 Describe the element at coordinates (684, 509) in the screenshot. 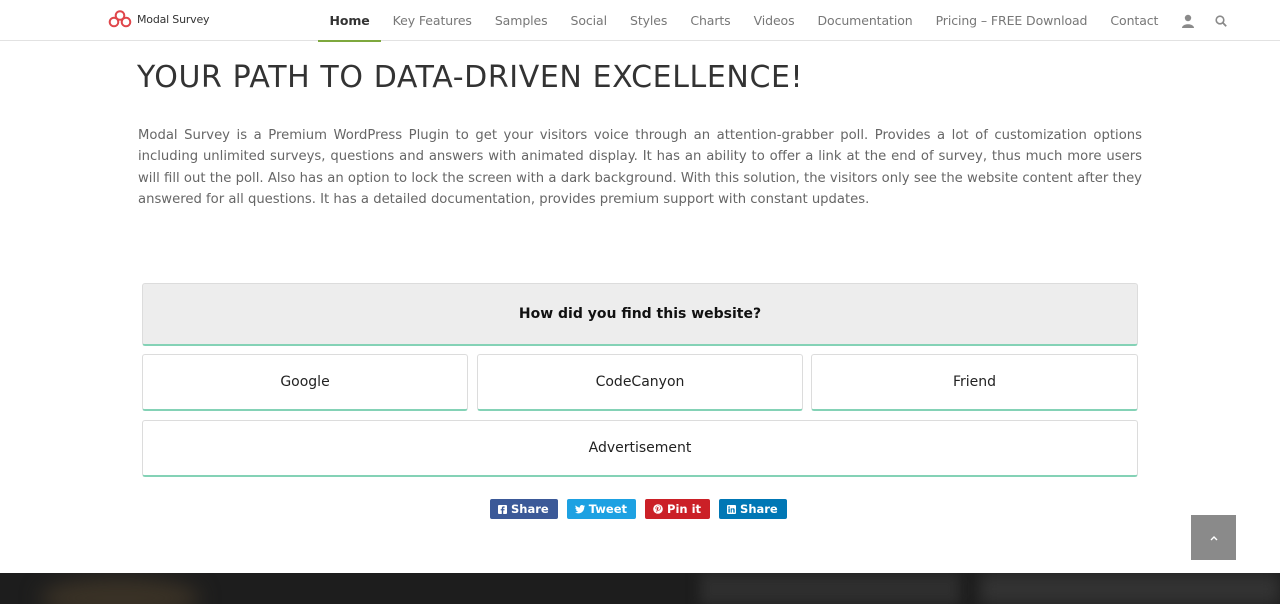

I see `pin-label: Pin it` at that location.